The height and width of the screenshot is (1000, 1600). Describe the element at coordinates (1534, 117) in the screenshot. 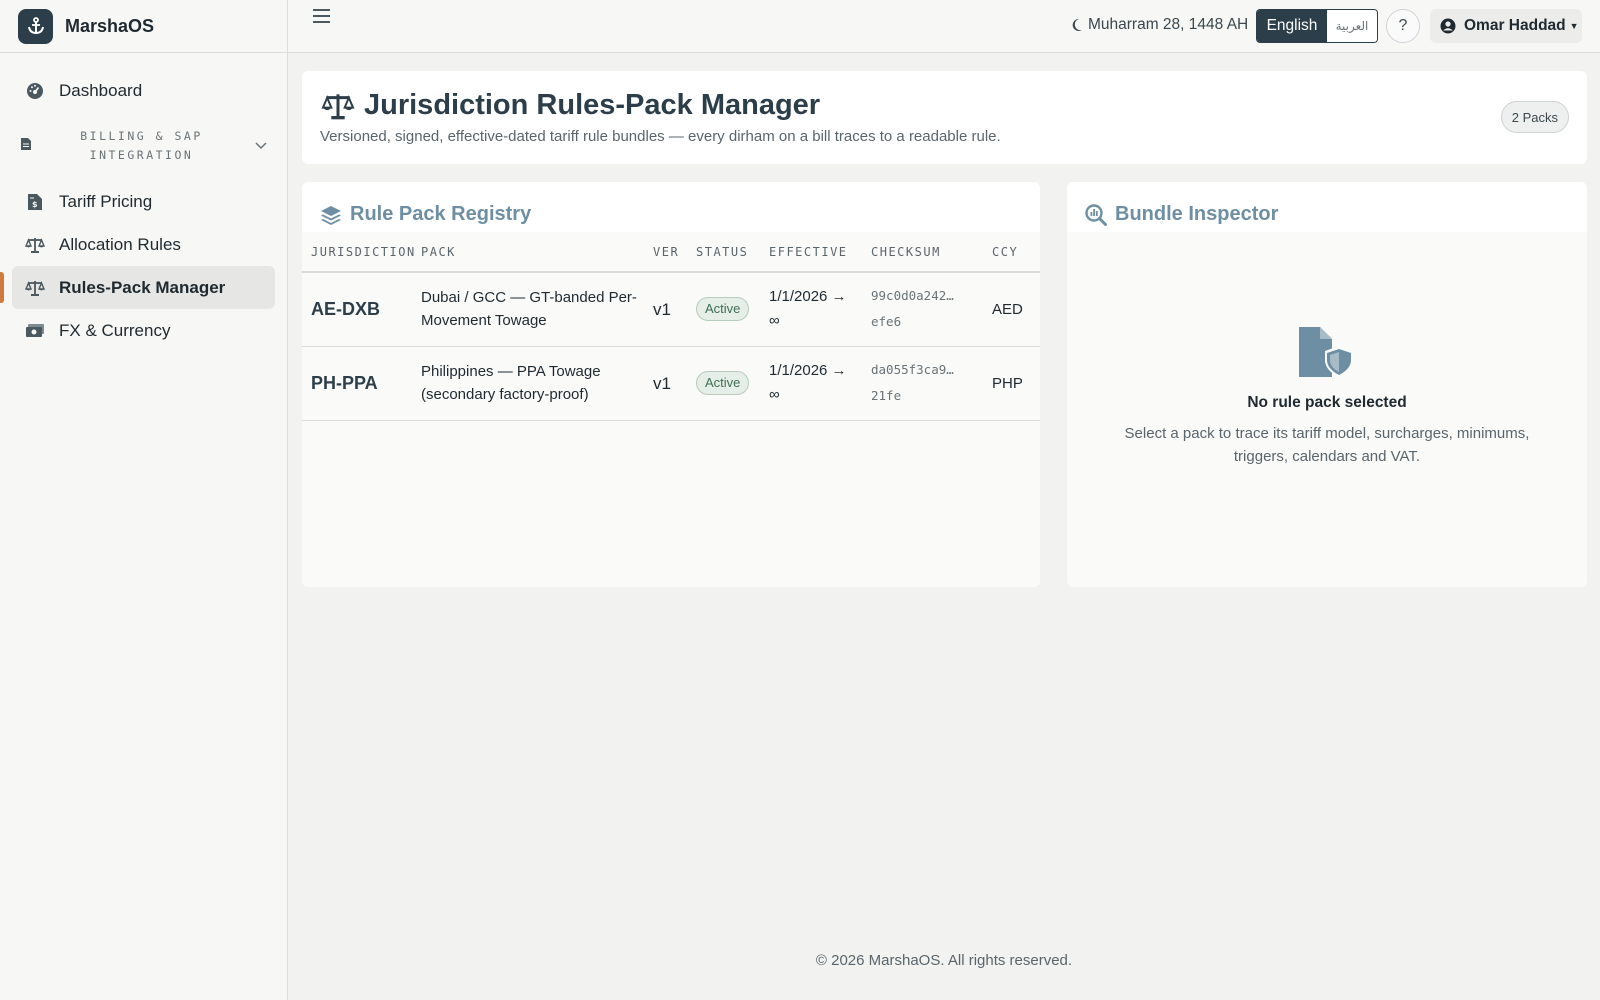

I see `packs-count-badge: 2 Packs` at that location.